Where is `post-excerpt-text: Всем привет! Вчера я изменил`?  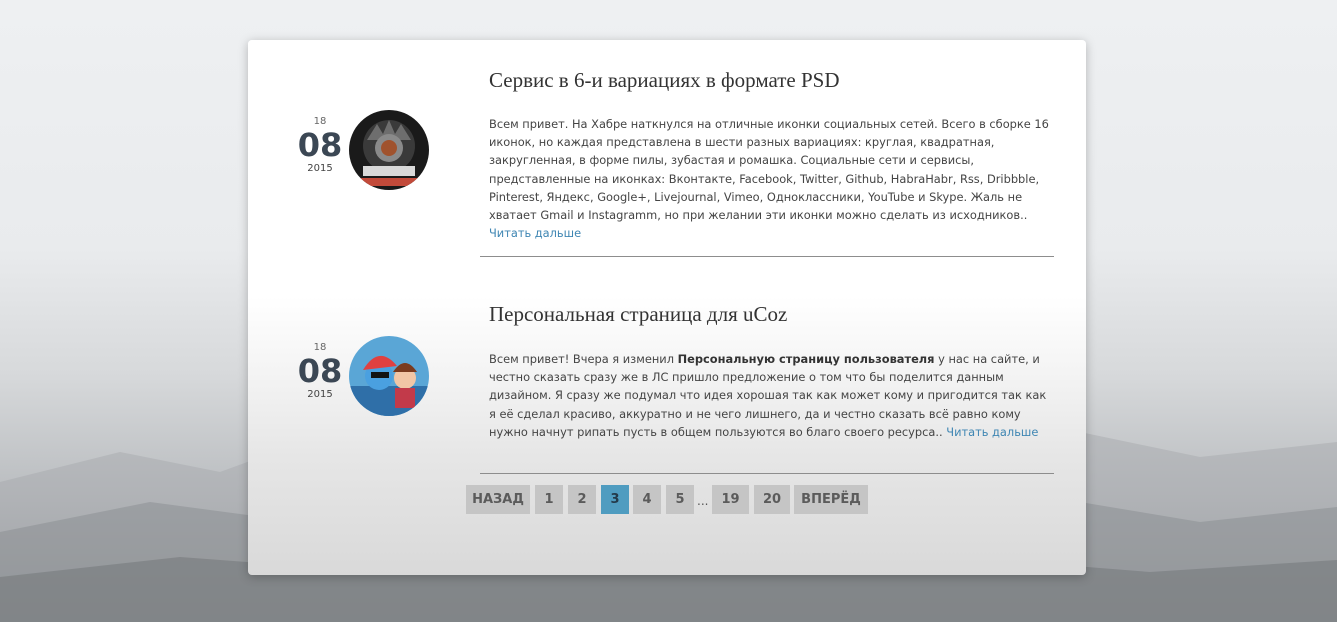
post-excerpt-text: Всем привет! Вчера я изменил is located at coordinates (583, 359).